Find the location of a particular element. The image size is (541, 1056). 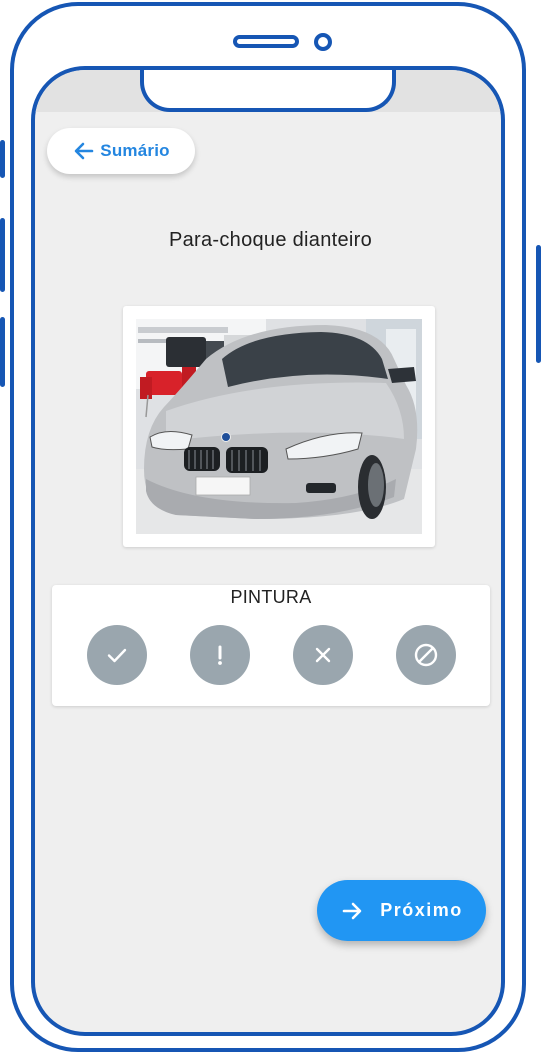

next-button-label: Próximo is located at coordinates (421, 910).